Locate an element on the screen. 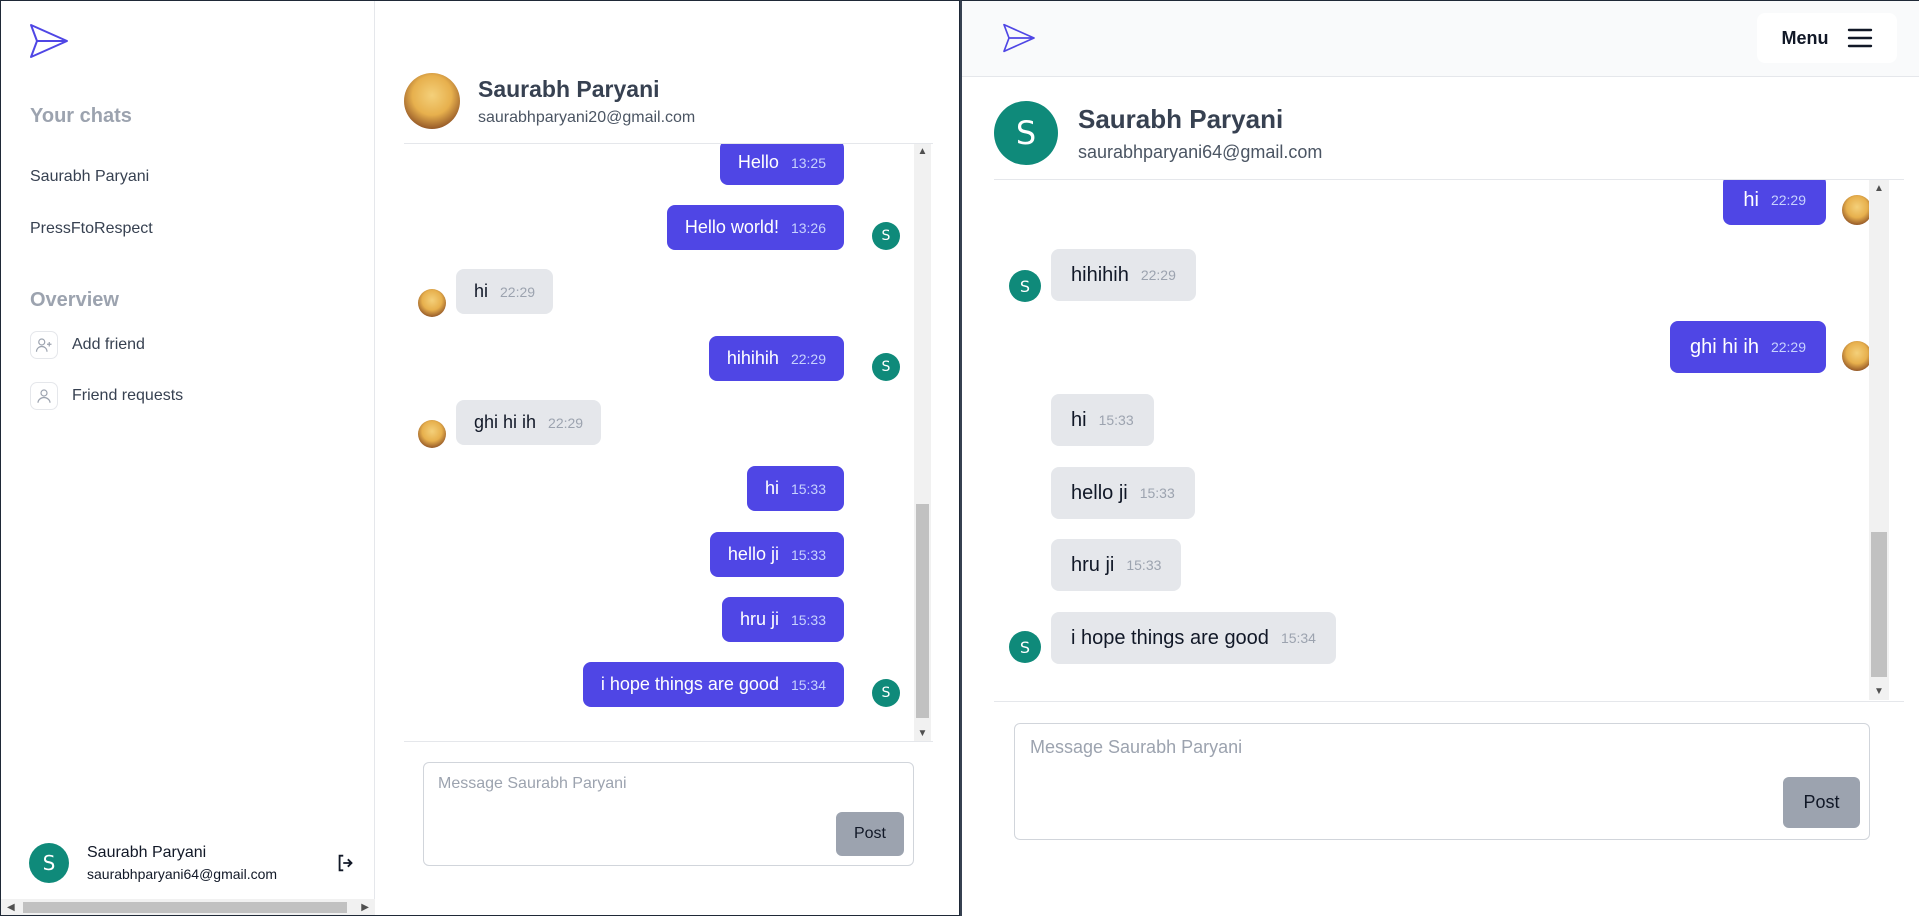 This screenshot has width=1919, height=916. partner-avatar is located at coordinates (432, 101).